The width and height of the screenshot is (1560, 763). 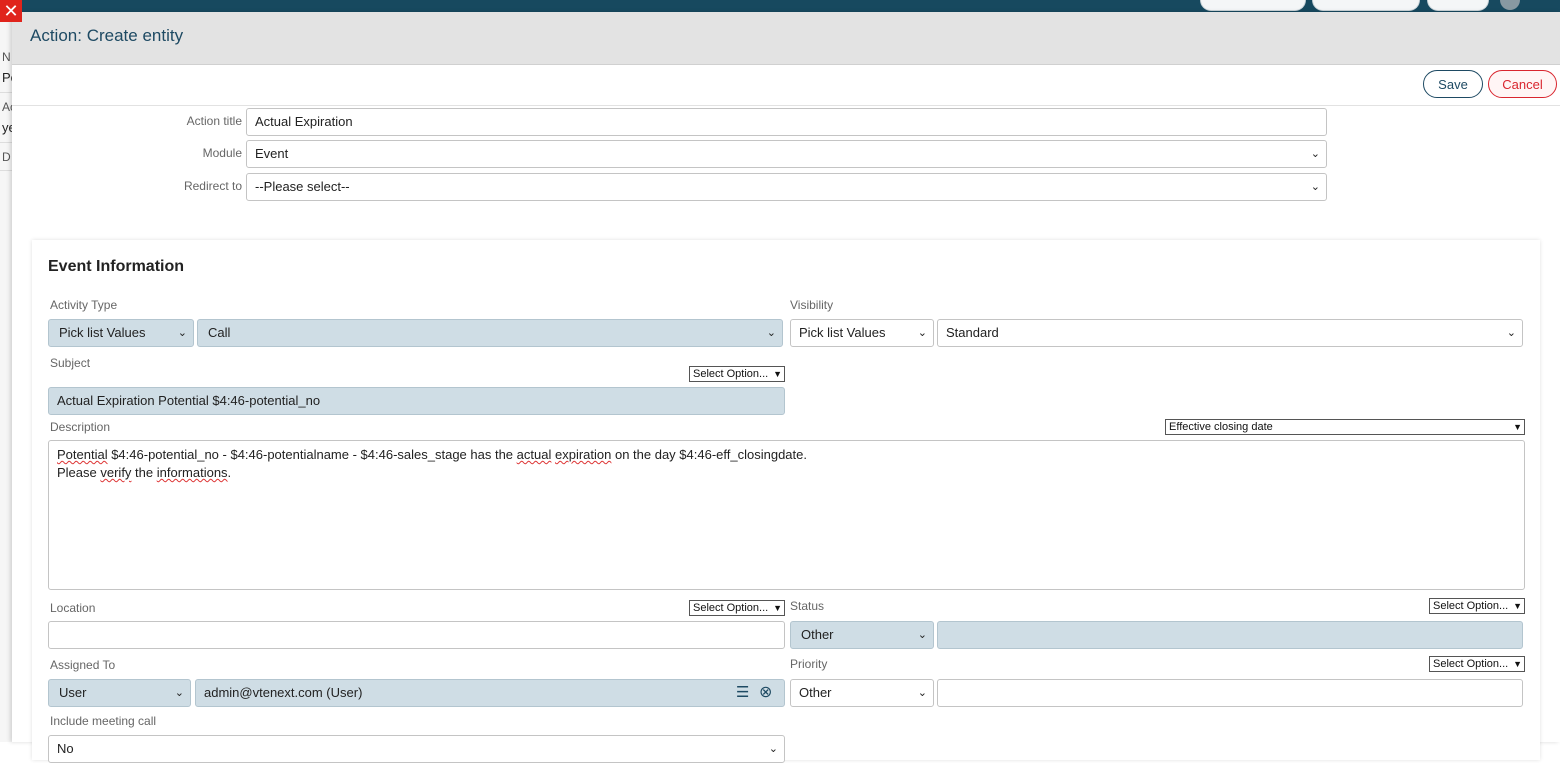 What do you see at coordinates (786, 154) in the screenshot?
I see `module-select: Event ⌄` at bounding box center [786, 154].